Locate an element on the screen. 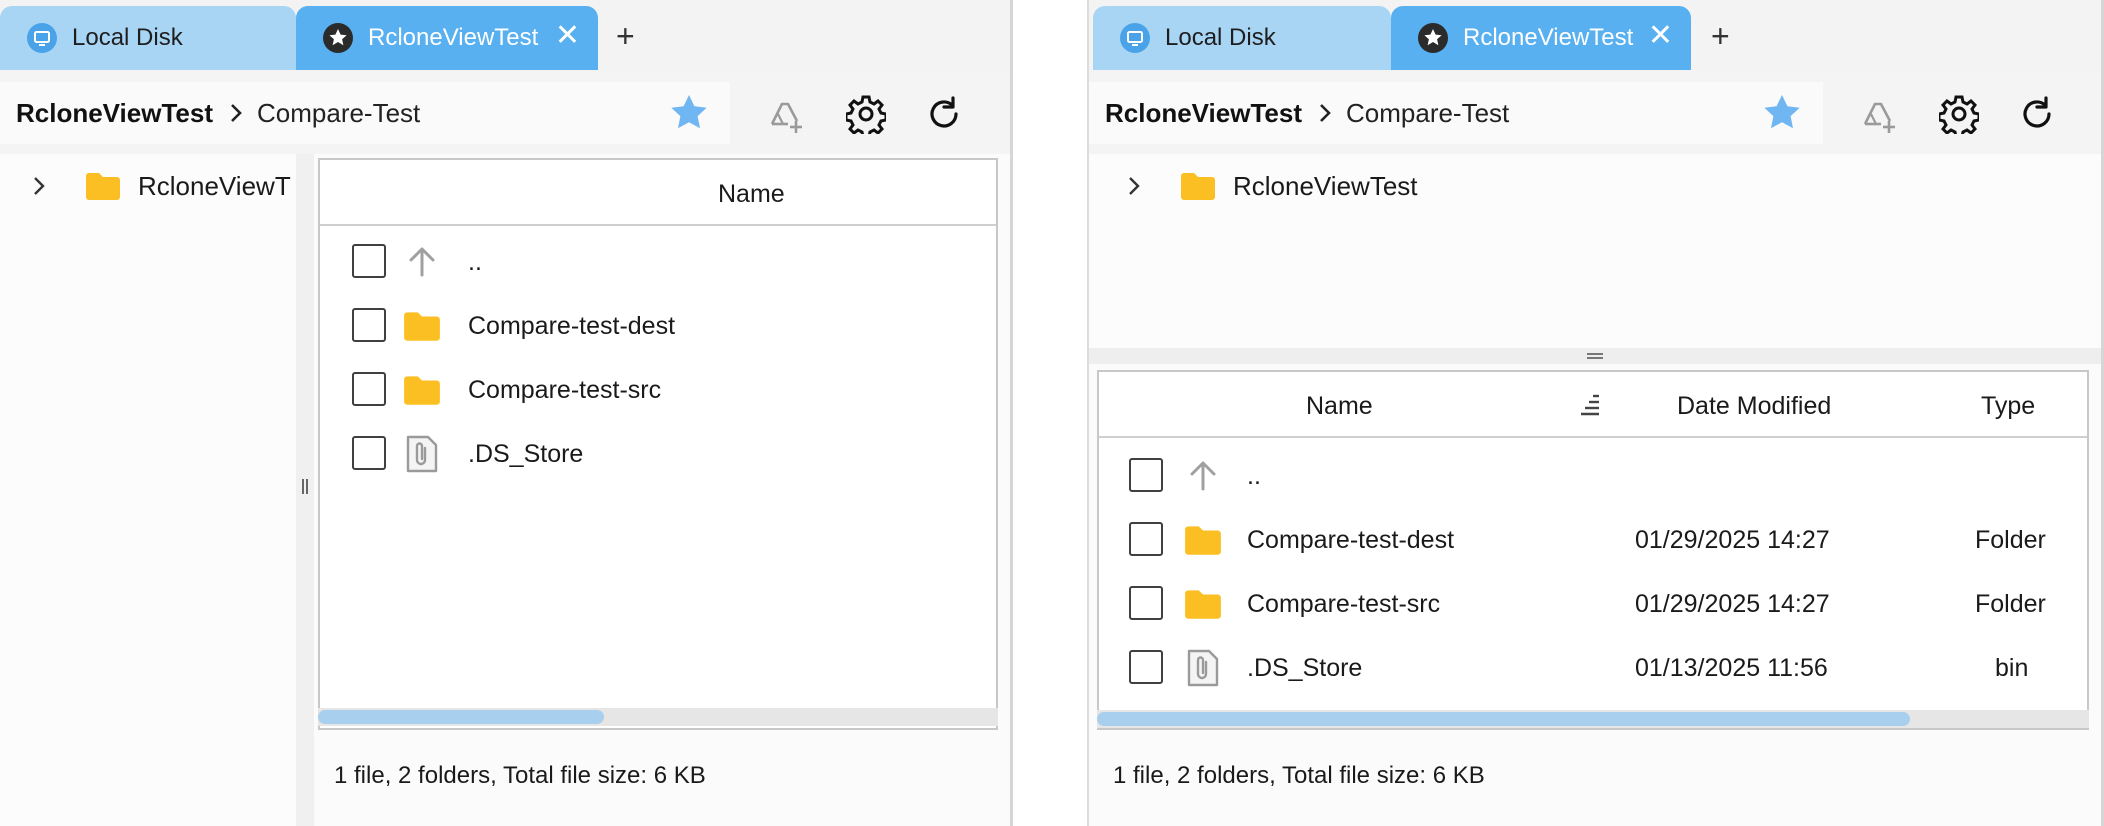  file-row: Compare-test-src is located at coordinates (658, 390).